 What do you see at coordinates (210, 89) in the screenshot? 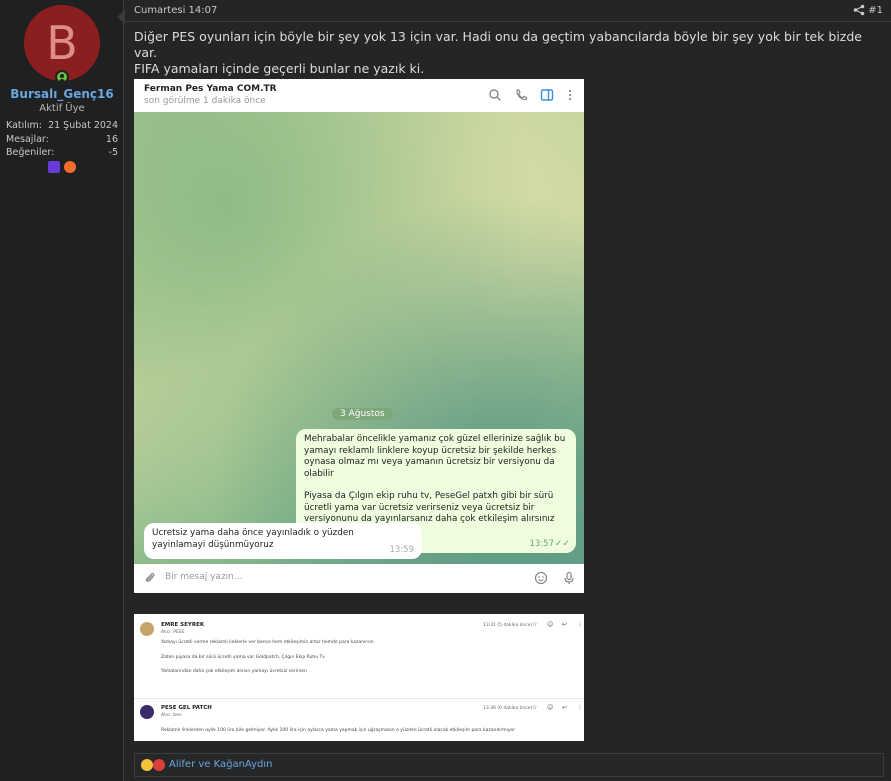
I see `chat-name: Ferman Pes Yama COM.TR` at bounding box center [210, 89].